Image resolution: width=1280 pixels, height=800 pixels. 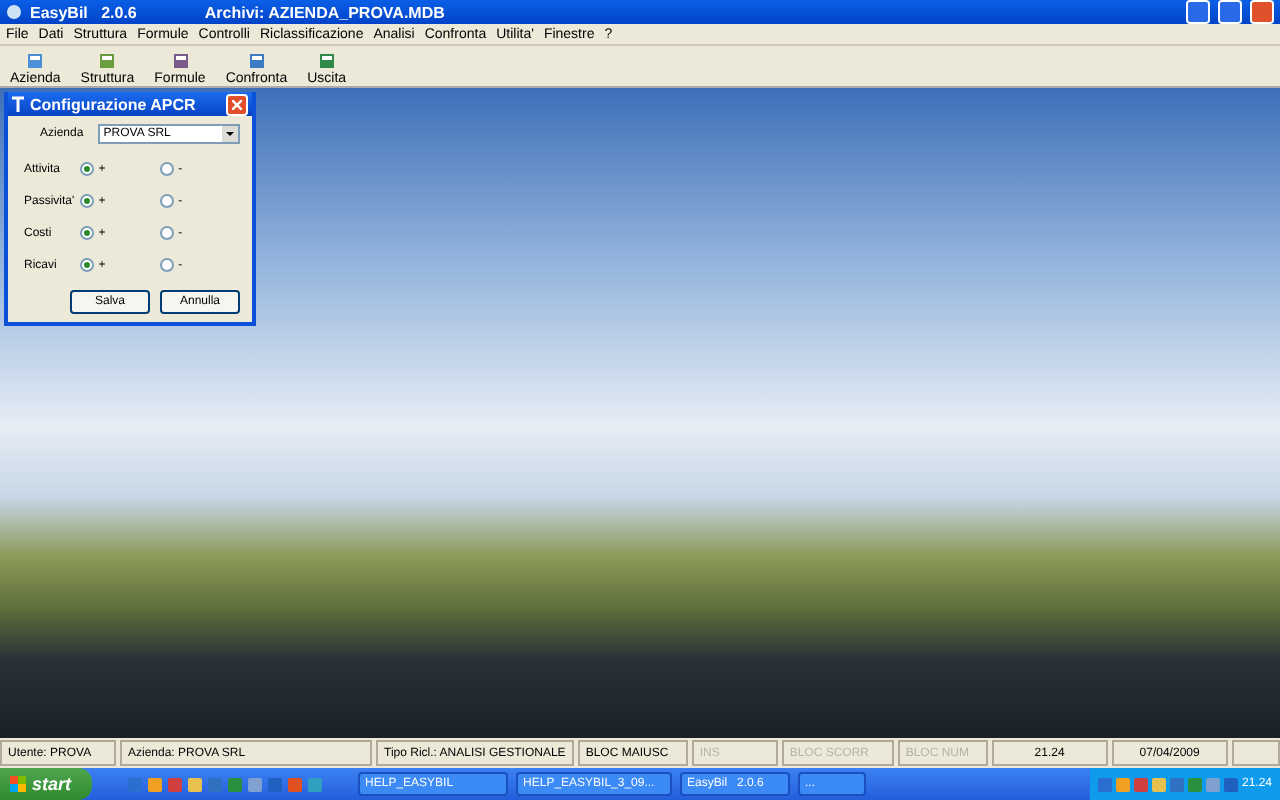 What do you see at coordinates (324, 12) in the screenshot?
I see `file-title: Archivi: AZIENDA_PROVA.MDB` at bounding box center [324, 12].